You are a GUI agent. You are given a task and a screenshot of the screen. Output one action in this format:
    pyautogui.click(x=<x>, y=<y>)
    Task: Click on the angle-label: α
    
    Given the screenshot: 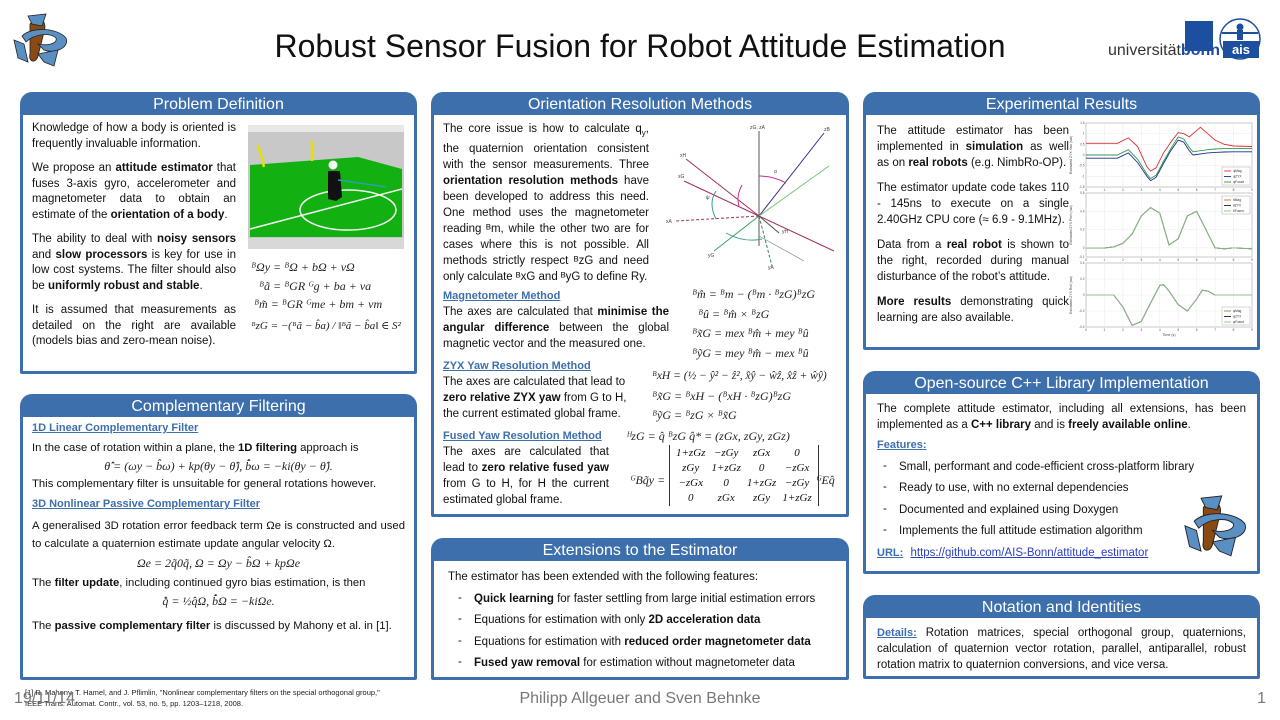 What is the action you would take?
    pyautogui.click(x=775, y=172)
    